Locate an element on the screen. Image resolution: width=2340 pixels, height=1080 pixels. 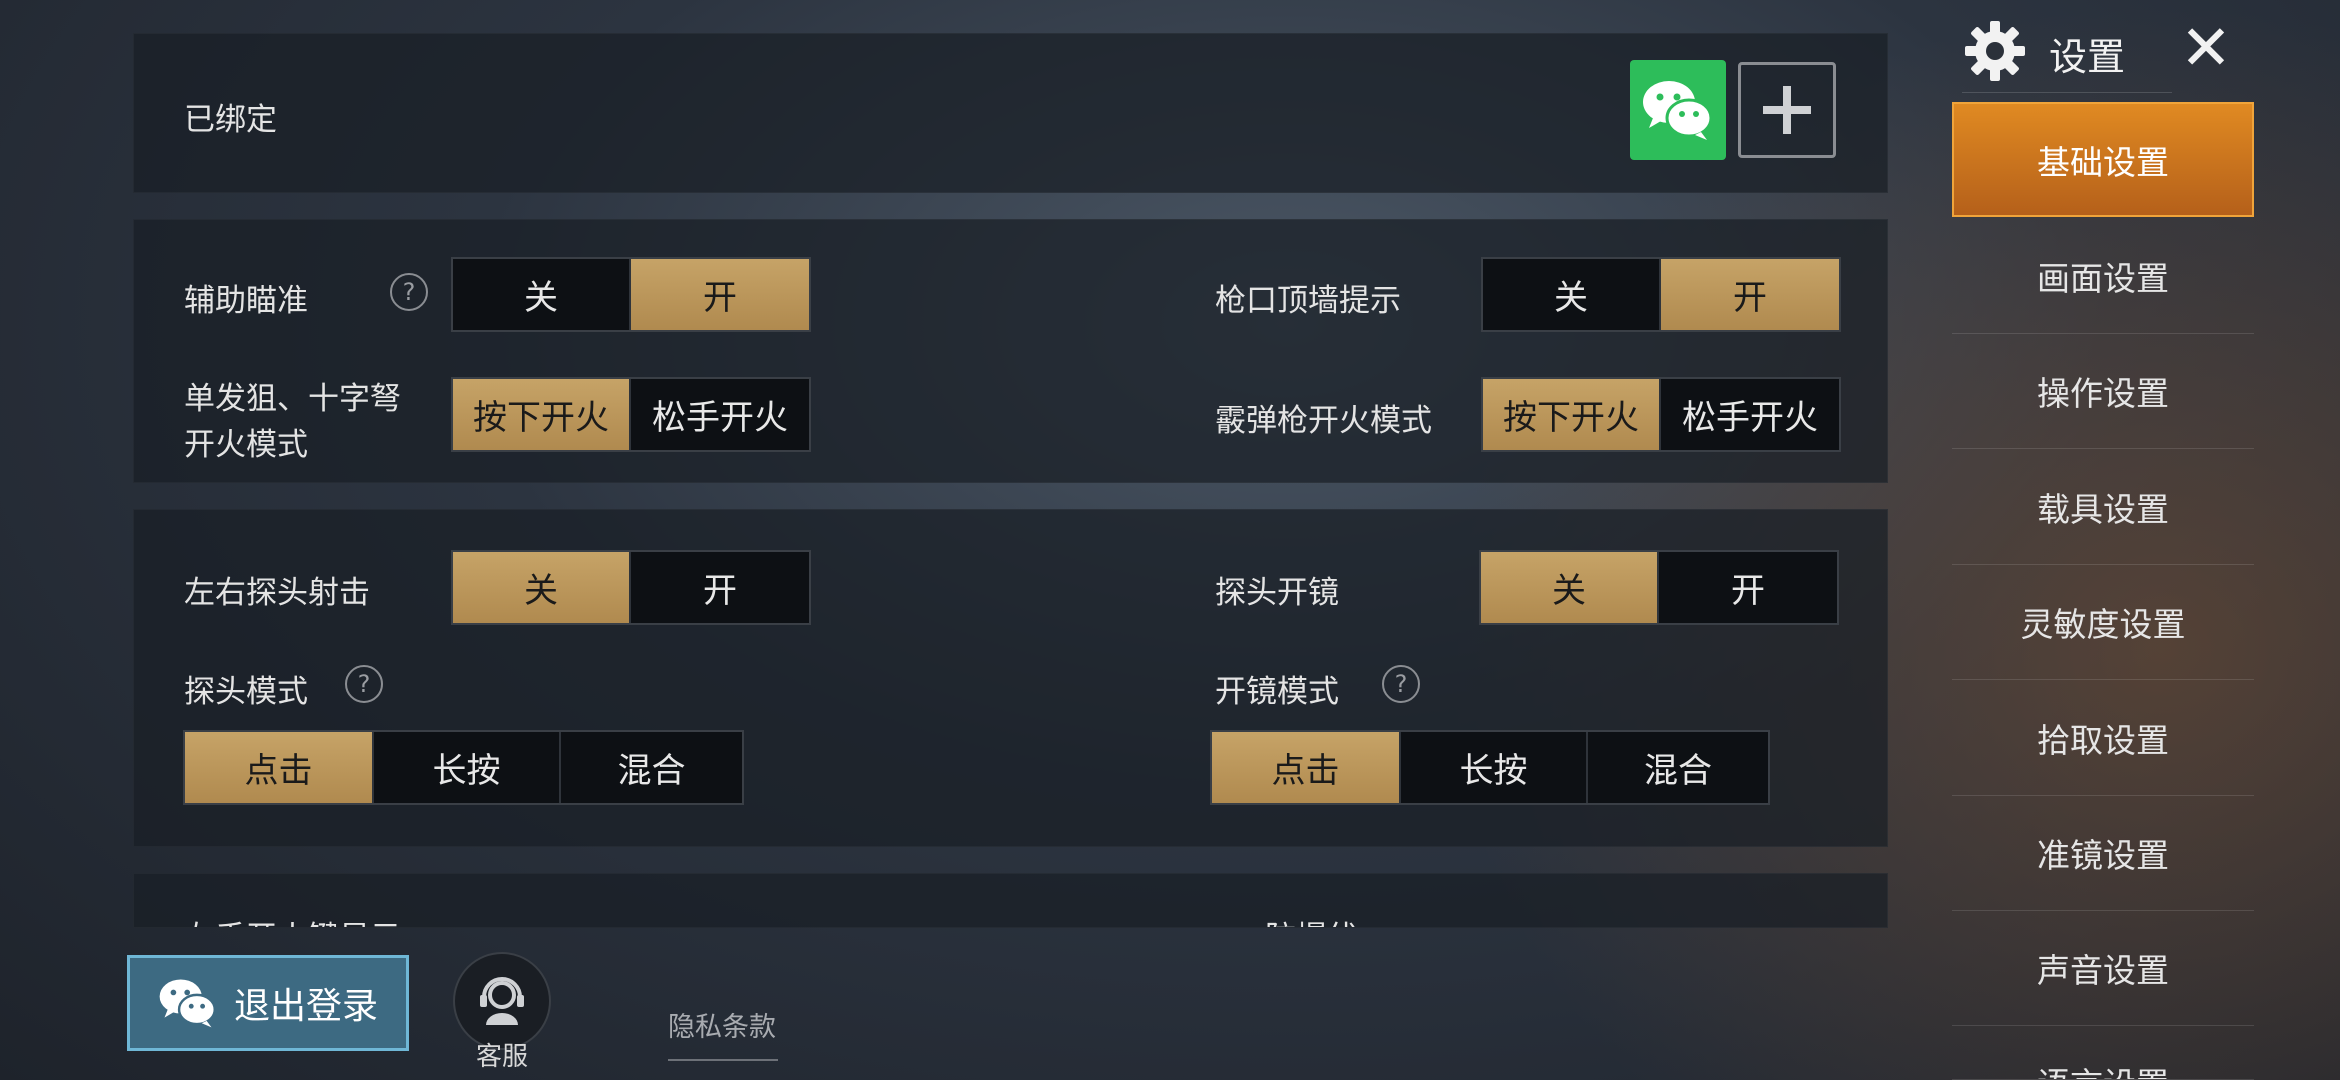
shotgun-fire-press: 按下开火 is located at coordinates (1572, 414).